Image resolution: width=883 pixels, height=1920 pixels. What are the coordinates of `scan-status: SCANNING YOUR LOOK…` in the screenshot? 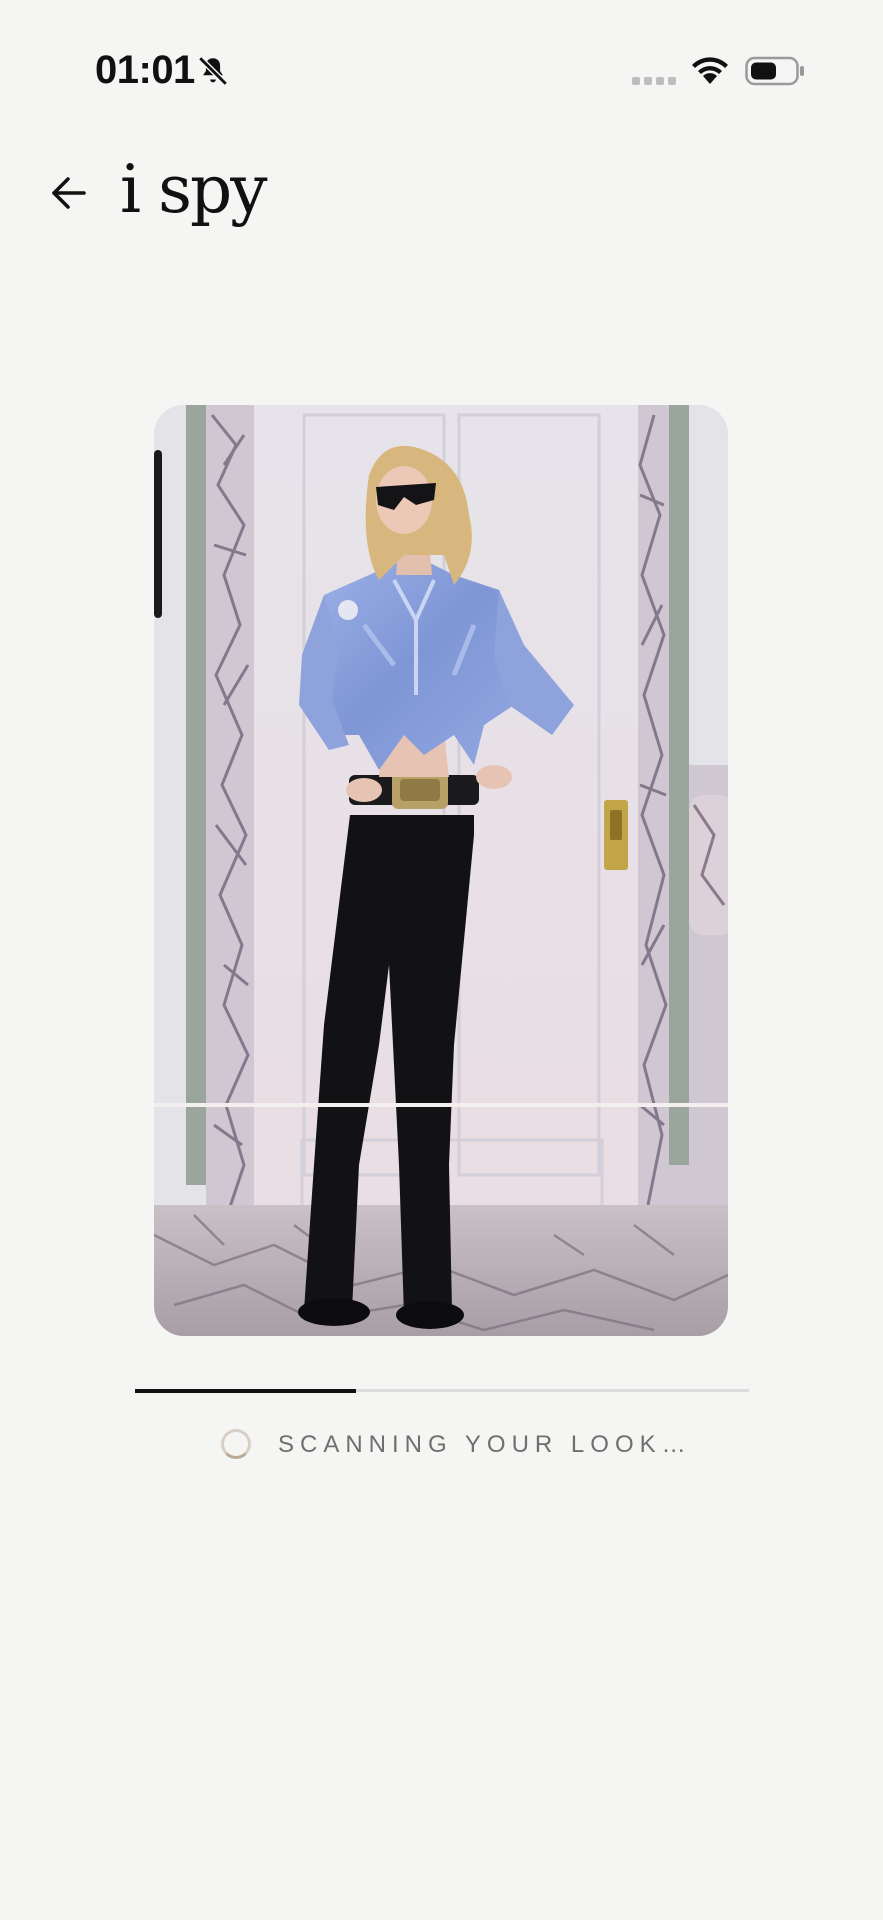 It's located at (441, 1447).